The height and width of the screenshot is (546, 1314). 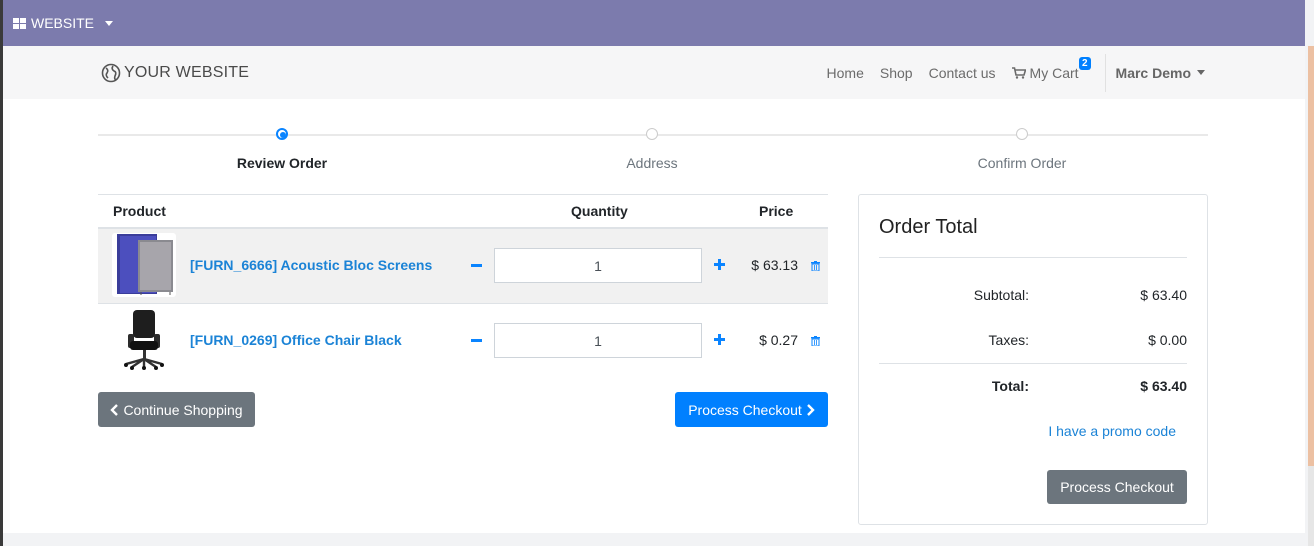 I want to click on cart-count-badge: 2, so click(x=1084, y=63).